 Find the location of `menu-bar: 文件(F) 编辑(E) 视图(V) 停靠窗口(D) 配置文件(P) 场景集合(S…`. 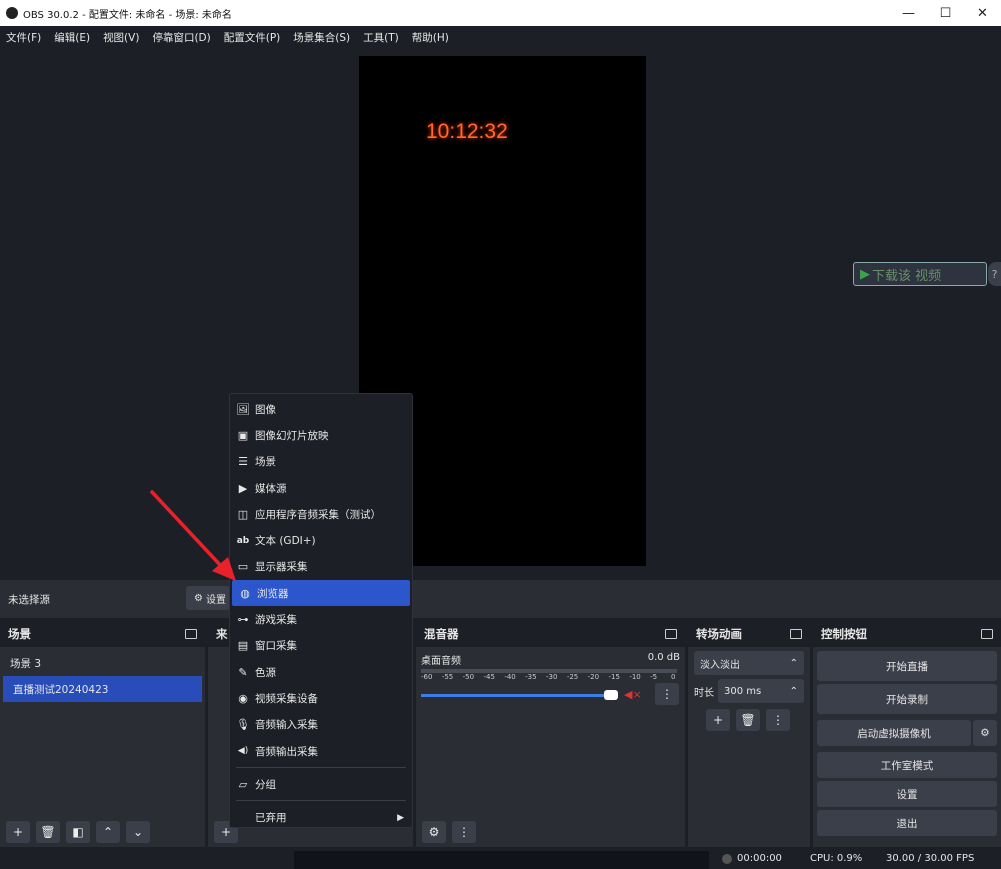

menu-bar: 文件(F) 编辑(E) 视图(V) 停靠窗口(D) 配置文件(P) 场景集合(S… is located at coordinates (500, 37).